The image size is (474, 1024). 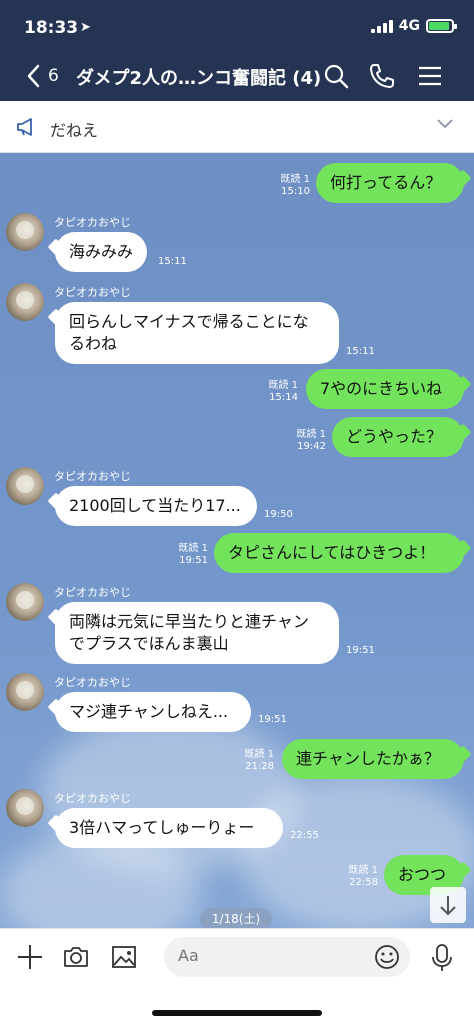 I want to click on message-meta: 既読 1 15:10, so click(x=295, y=186).